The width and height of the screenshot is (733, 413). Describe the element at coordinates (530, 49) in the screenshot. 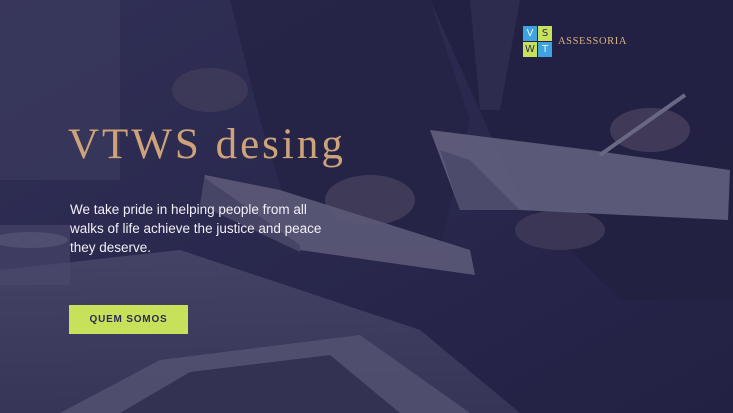

I see `logo-tile: W` at that location.